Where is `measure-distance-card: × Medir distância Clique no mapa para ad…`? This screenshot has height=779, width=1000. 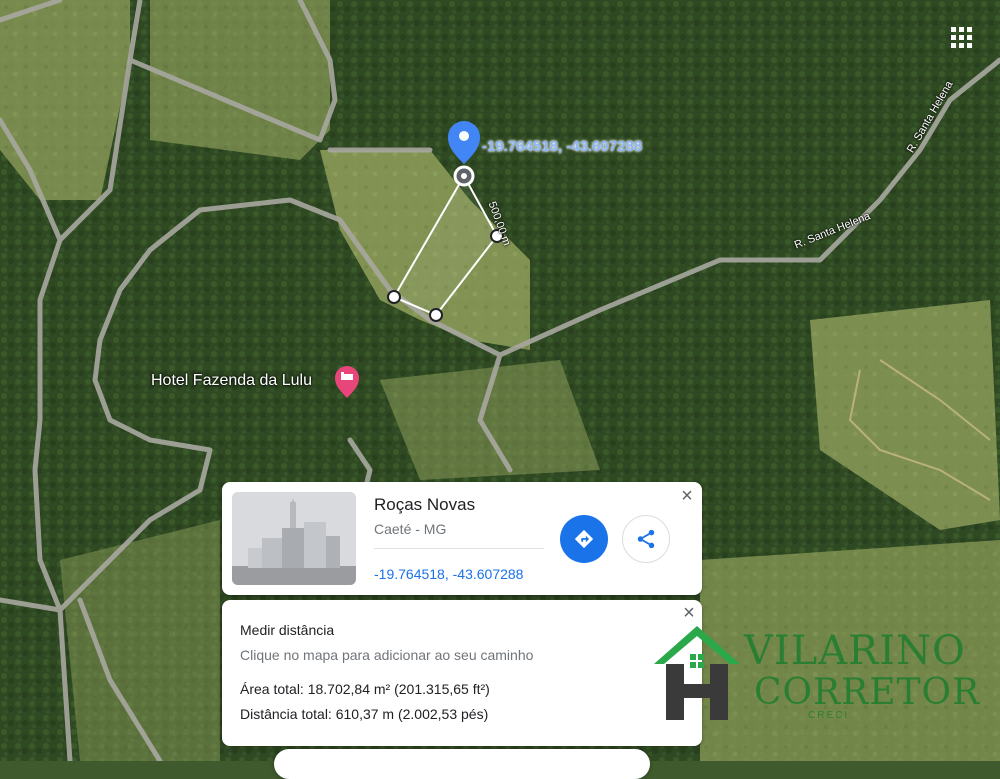
measure-distance-card: × Medir distância Clique no mapa para ad… is located at coordinates (462, 673).